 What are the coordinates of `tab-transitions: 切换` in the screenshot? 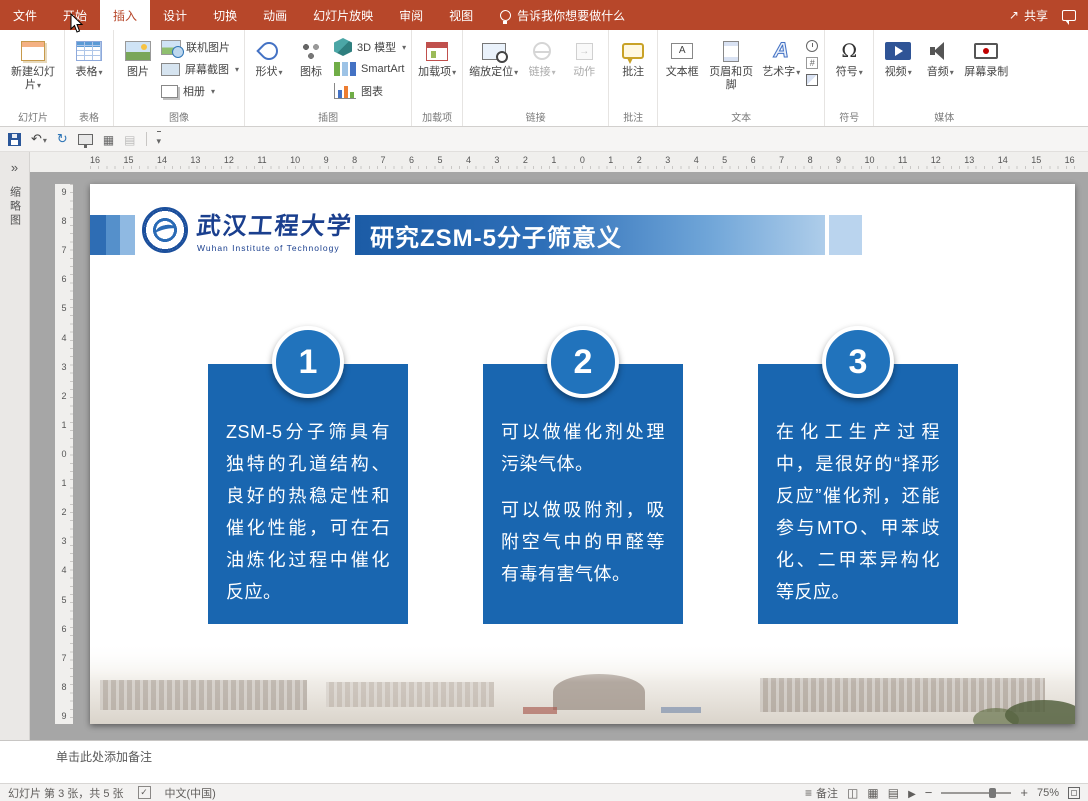 It's located at (225, 15).